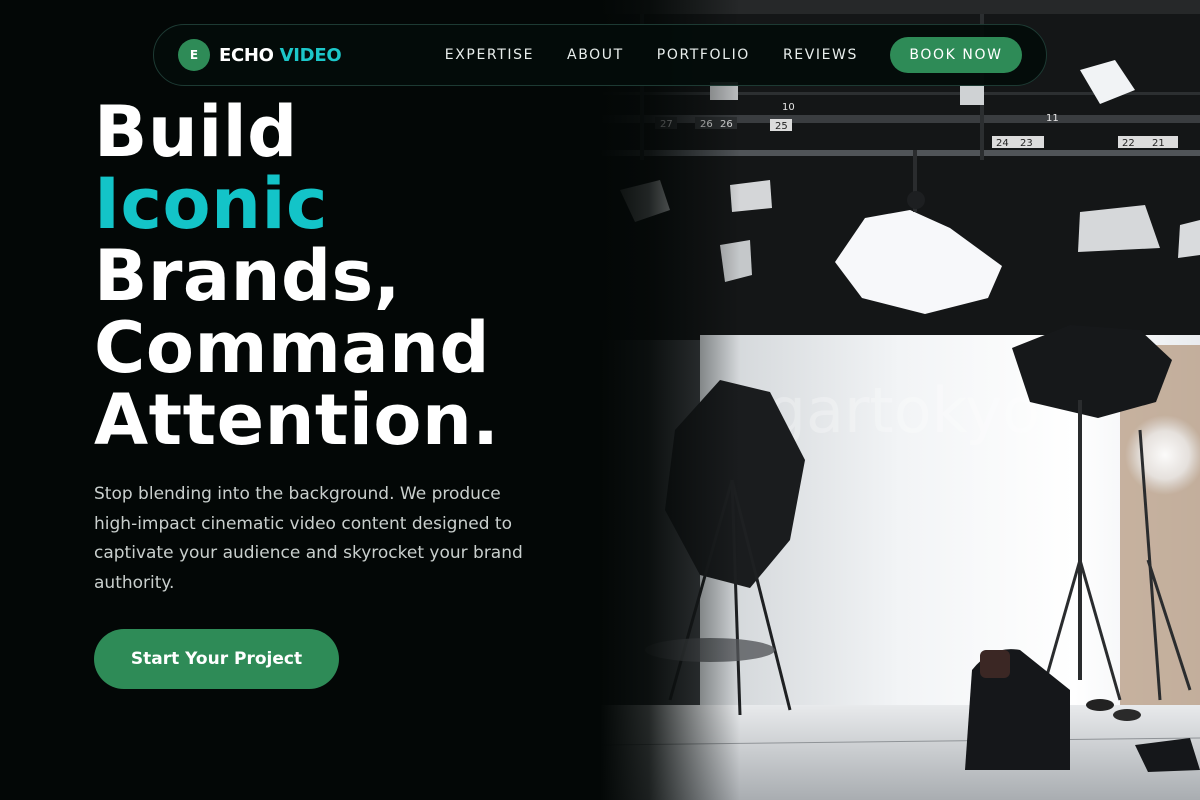 The width and height of the screenshot is (1200, 800). What do you see at coordinates (246, 55) in the screenshot?
I see `brand-name-part1: ECHO` at bounding box center [246, 55].